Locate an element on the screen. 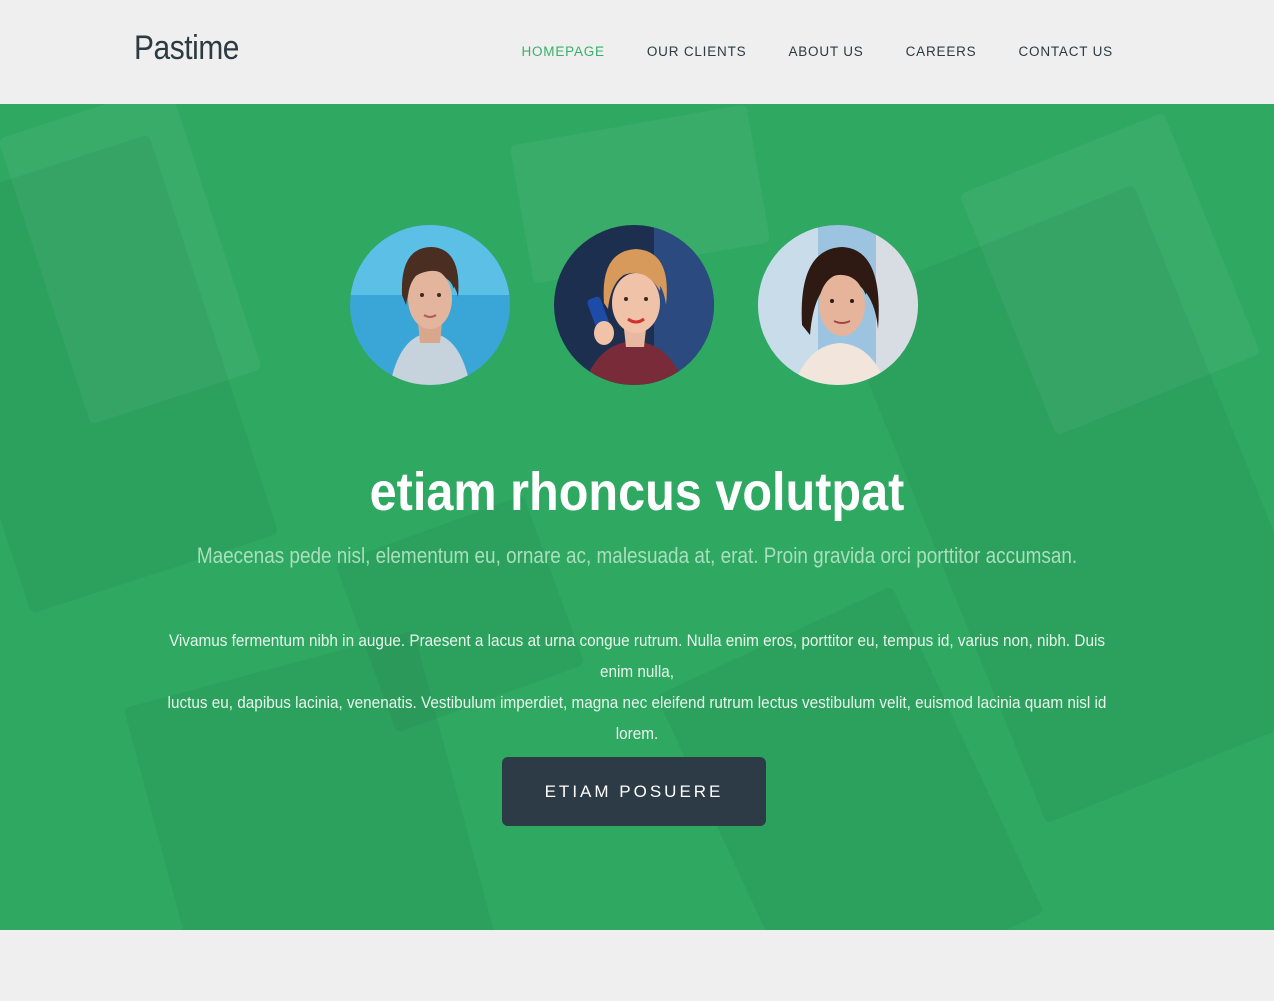 This screenshot has height=1001, width=1274. nav-item-careers: CAREERS is located at coordinates (941, 52).